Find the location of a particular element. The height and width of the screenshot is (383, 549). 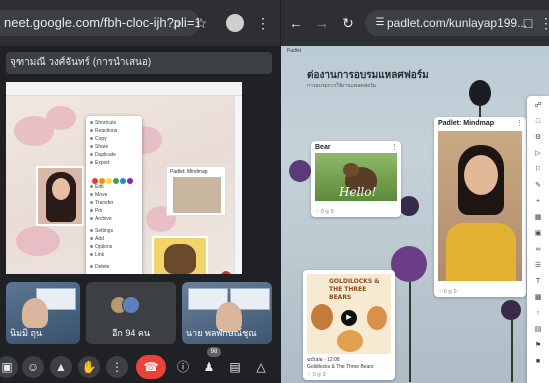

grid-icon: ▩ is located at coordinates (538, 298).